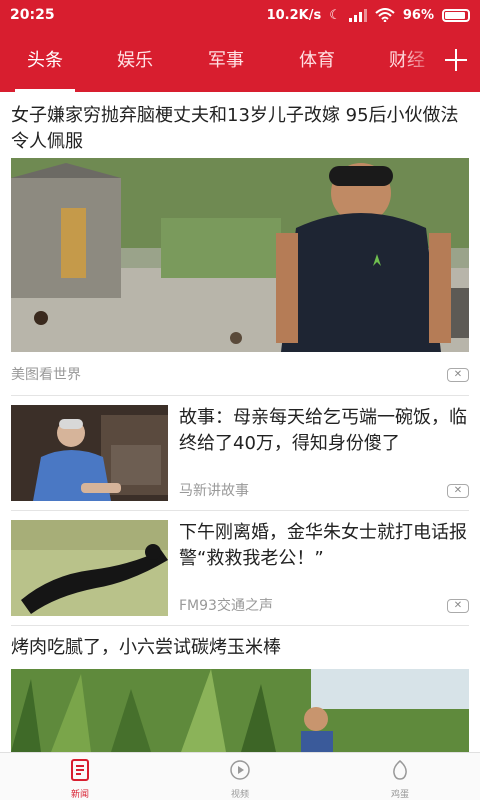 The image size is (480, 800). Describe the element at coordinates (324, 491) in the screenshot. I see `article-source-row: 马新讲故事 ✕` at that location.